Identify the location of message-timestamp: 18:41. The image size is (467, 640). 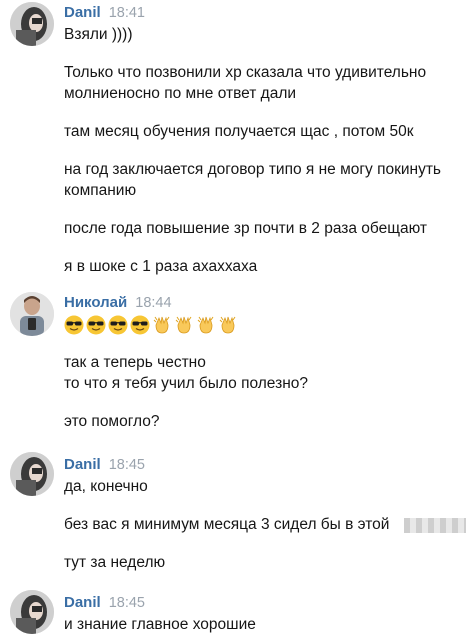
(126, 13).